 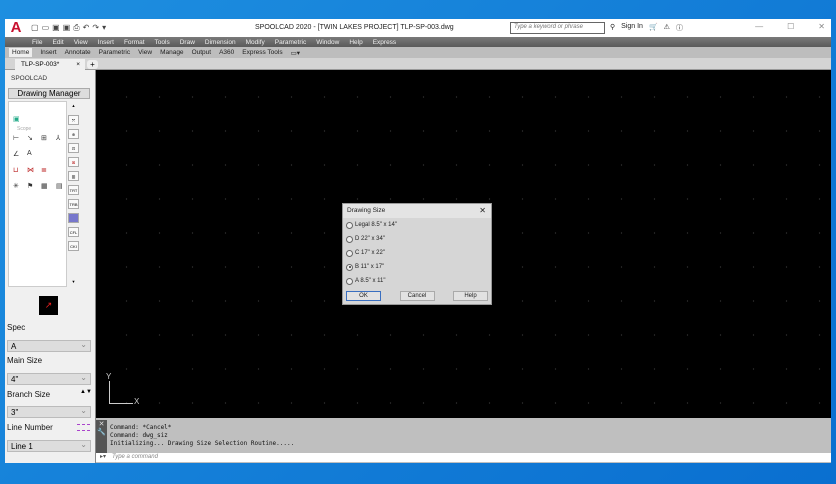 What do you see at coordinates (821, 26) in the screenshot?
I see `close-button: ✕` at bounding box center [821, 26].